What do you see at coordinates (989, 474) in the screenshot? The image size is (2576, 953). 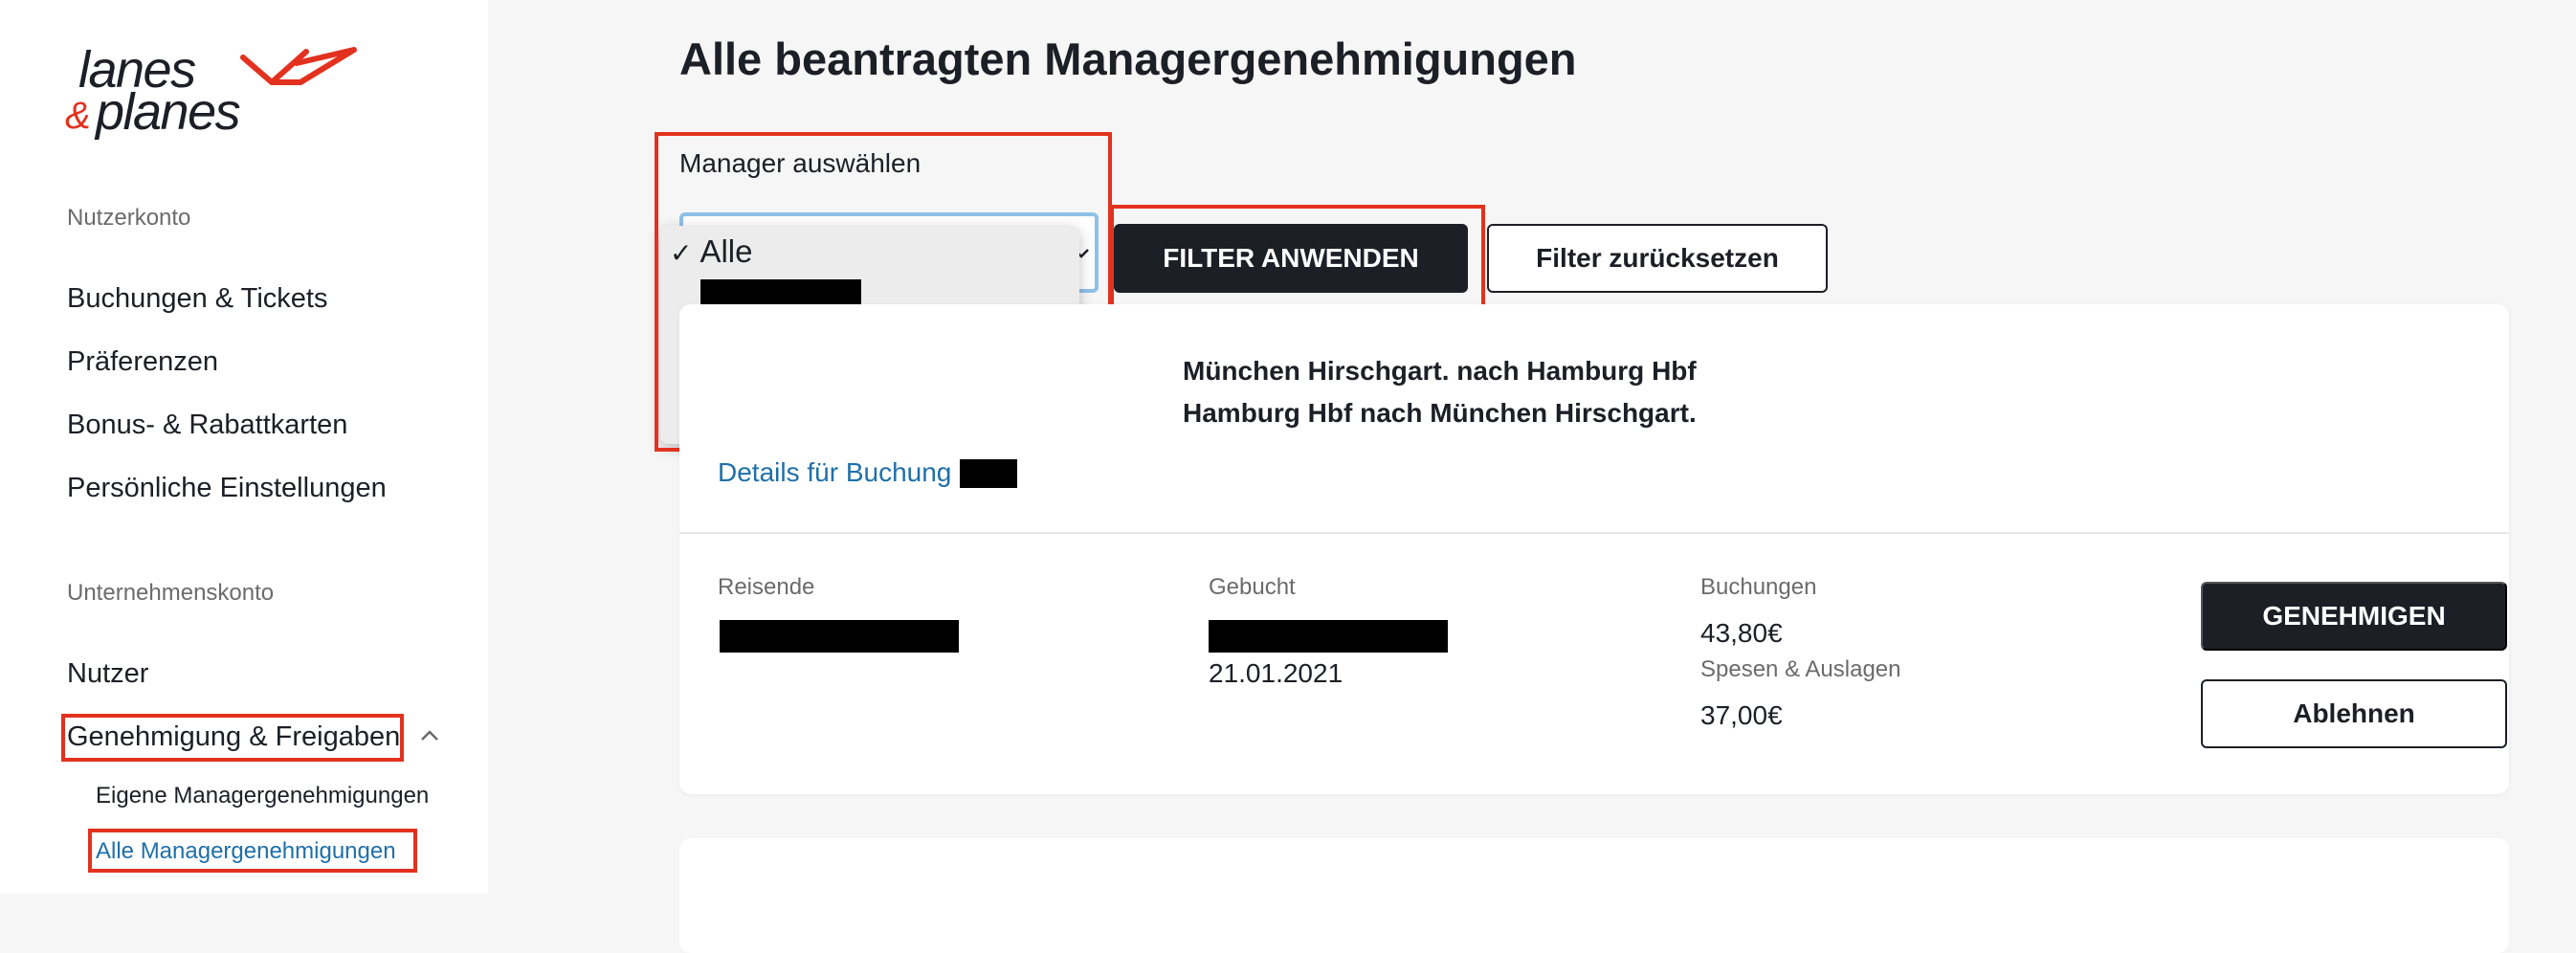 I see `booking-number-redacted` at bounding box center [989, 474].